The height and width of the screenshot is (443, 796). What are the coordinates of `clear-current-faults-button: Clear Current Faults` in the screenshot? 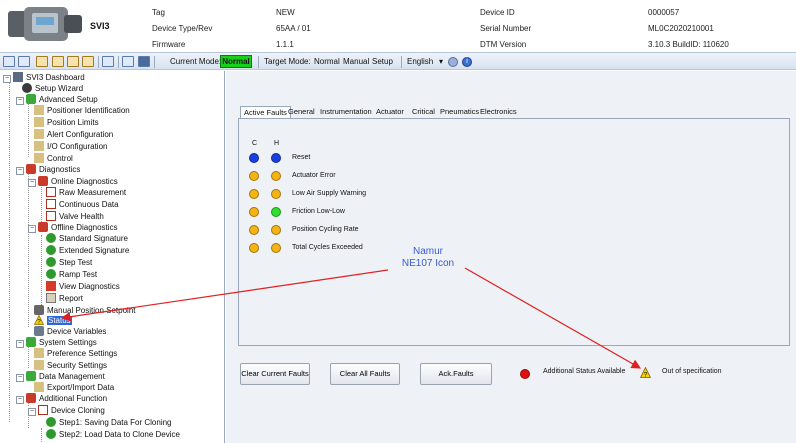 It's located at (275, 374).